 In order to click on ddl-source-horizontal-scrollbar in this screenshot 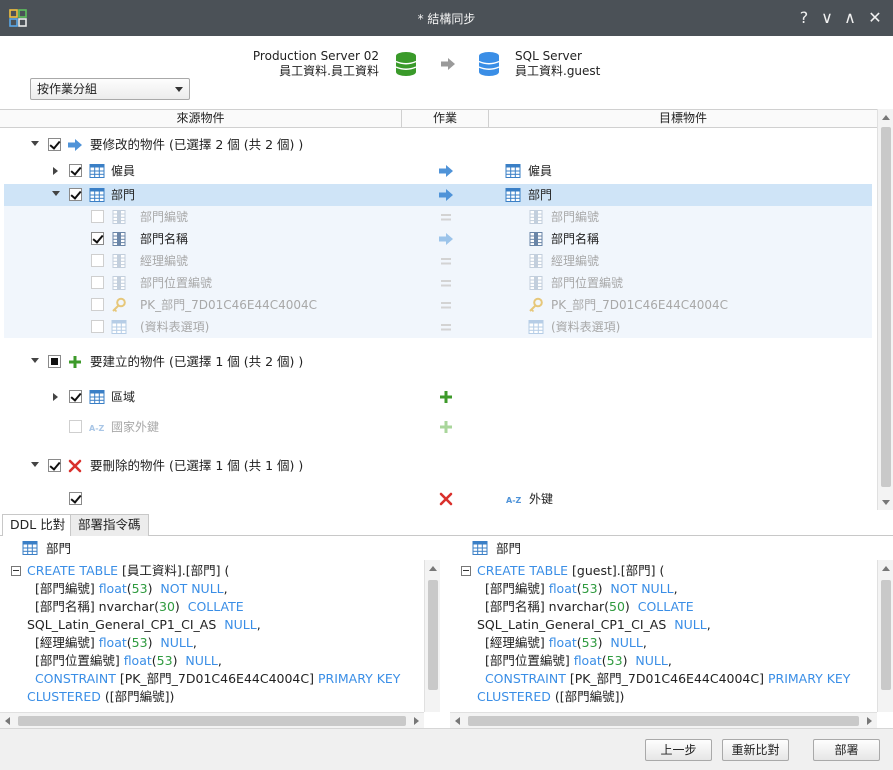, I will do `click(212, 720)`.